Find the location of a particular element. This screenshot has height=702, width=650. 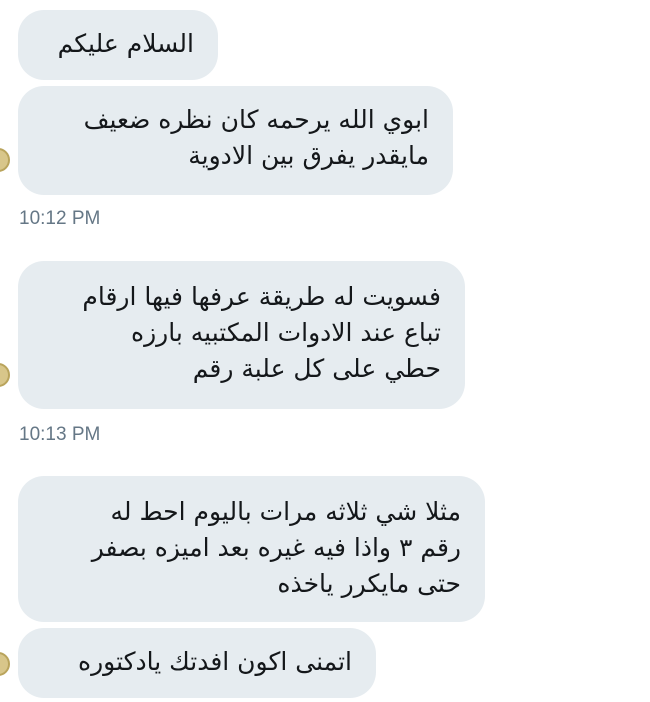

message-text: السلام عليكم is located at coordinates (125, 43).